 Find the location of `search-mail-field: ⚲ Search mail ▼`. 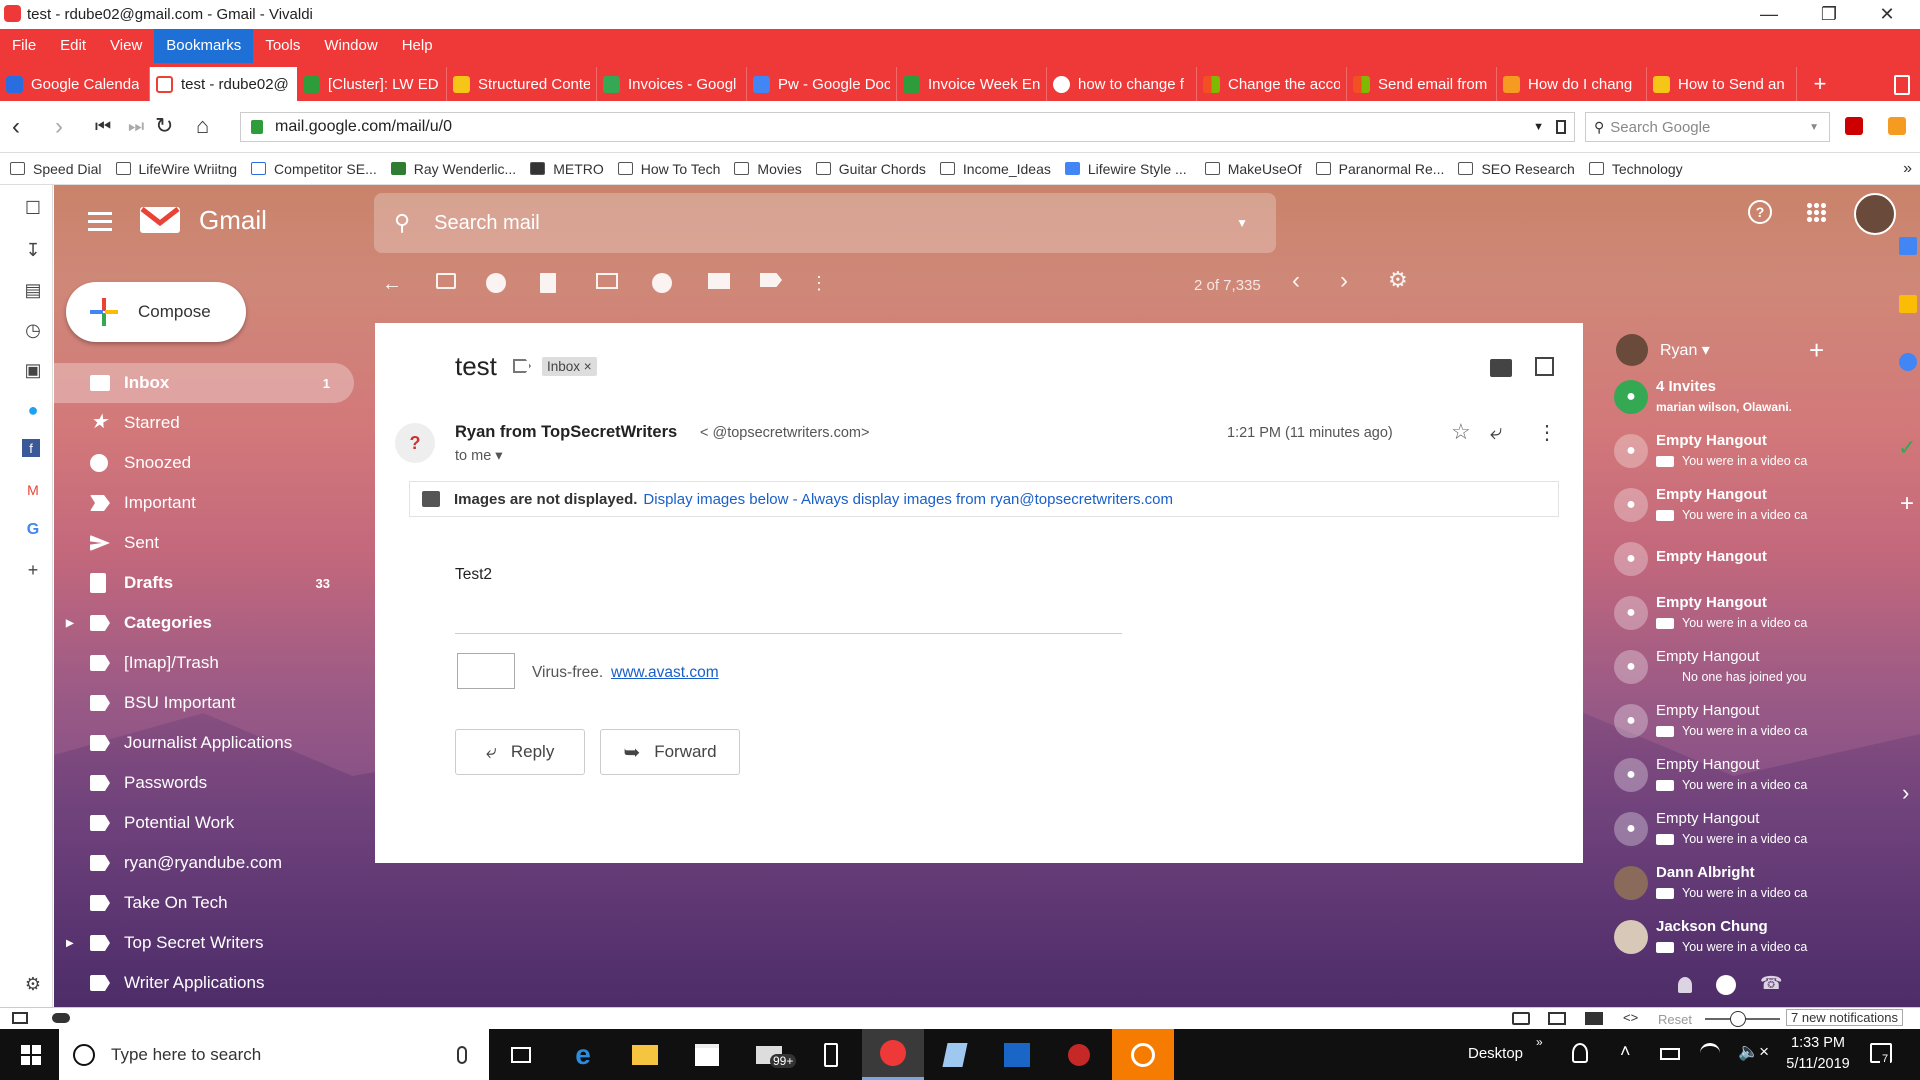

search-mail-field: ⚲ Search mail ▼ is located at coordinates (825, 223).